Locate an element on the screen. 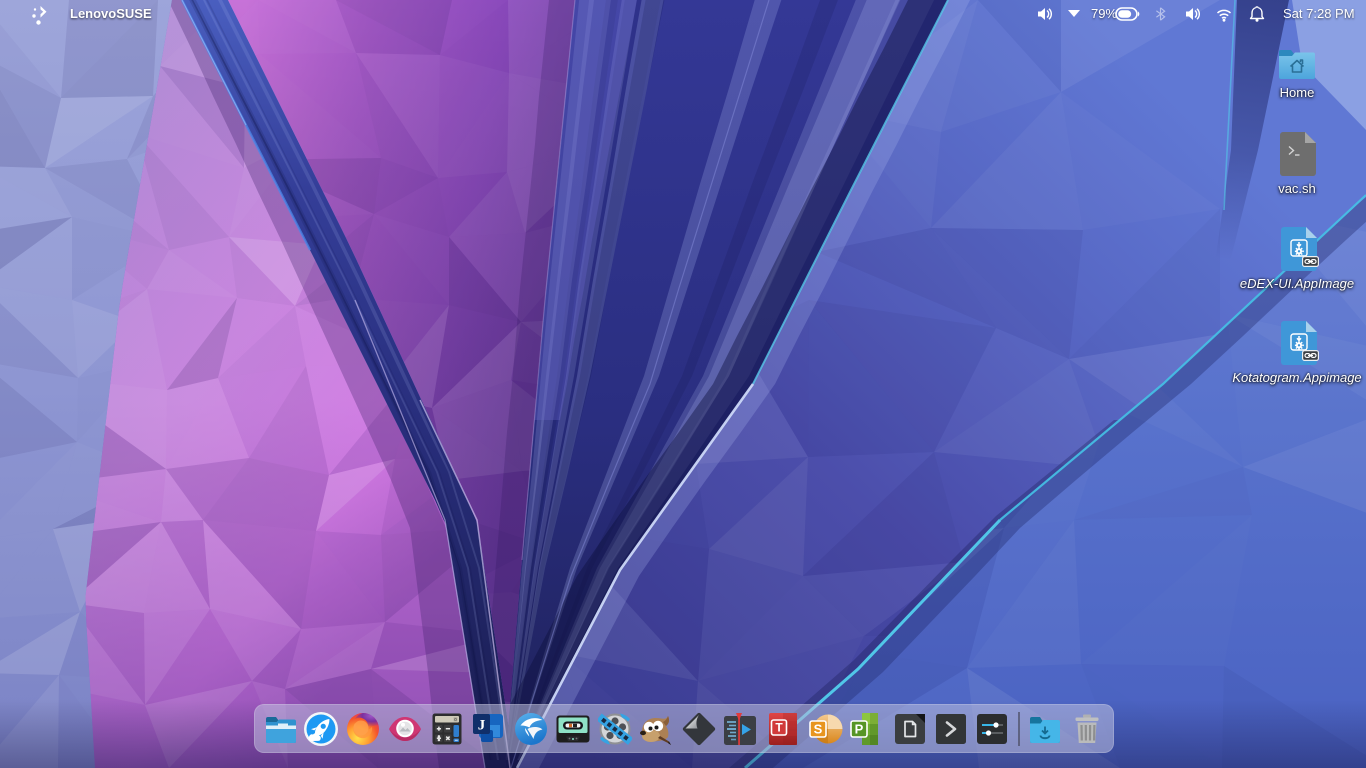  svg-text: P is located at coordinates (859, 729).